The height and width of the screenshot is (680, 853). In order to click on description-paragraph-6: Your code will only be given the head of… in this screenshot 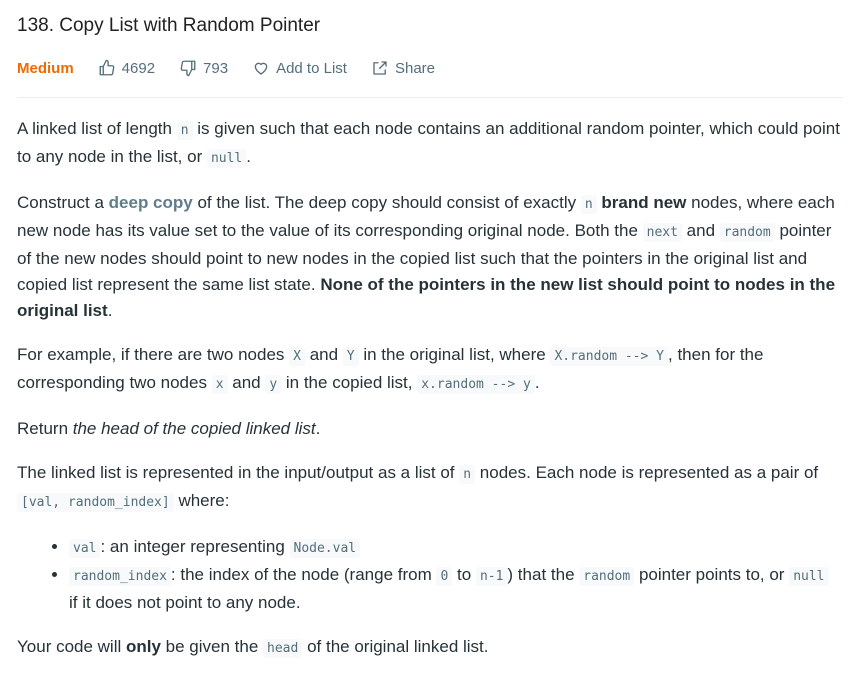, I will do `click(429, 648)`.